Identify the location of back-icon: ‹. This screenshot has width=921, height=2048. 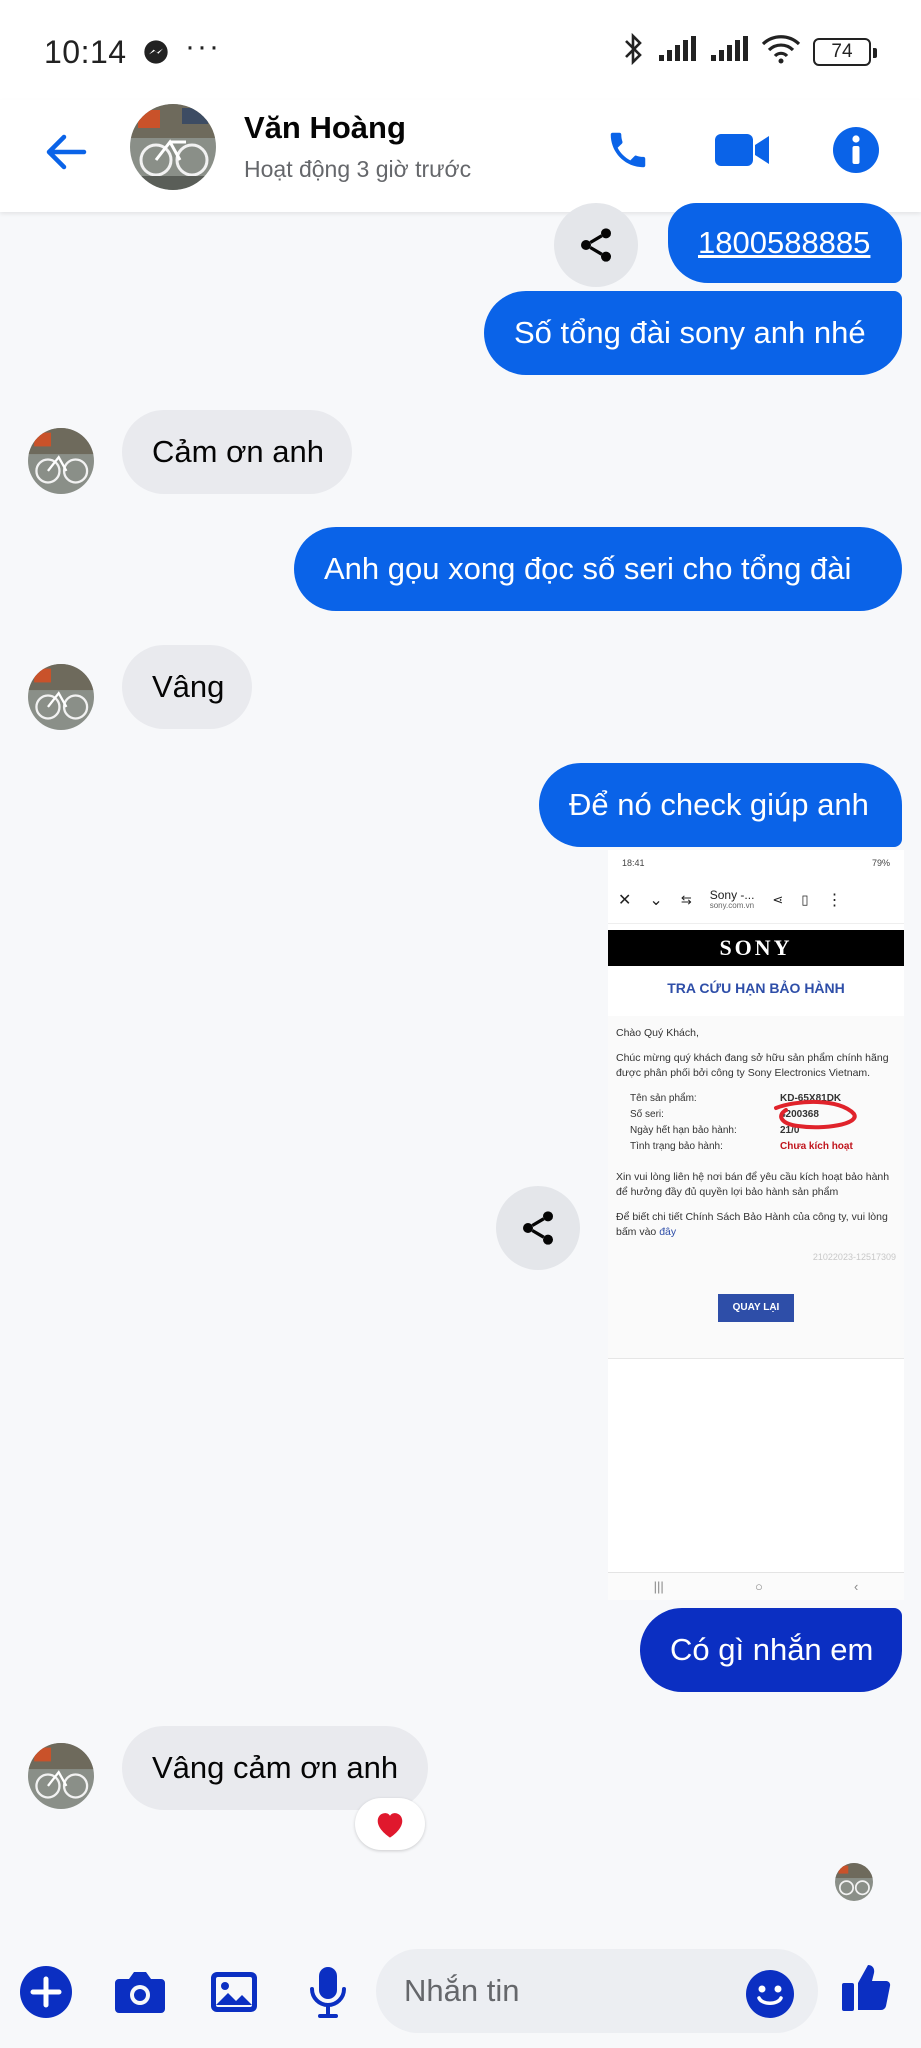
(856, 1586).